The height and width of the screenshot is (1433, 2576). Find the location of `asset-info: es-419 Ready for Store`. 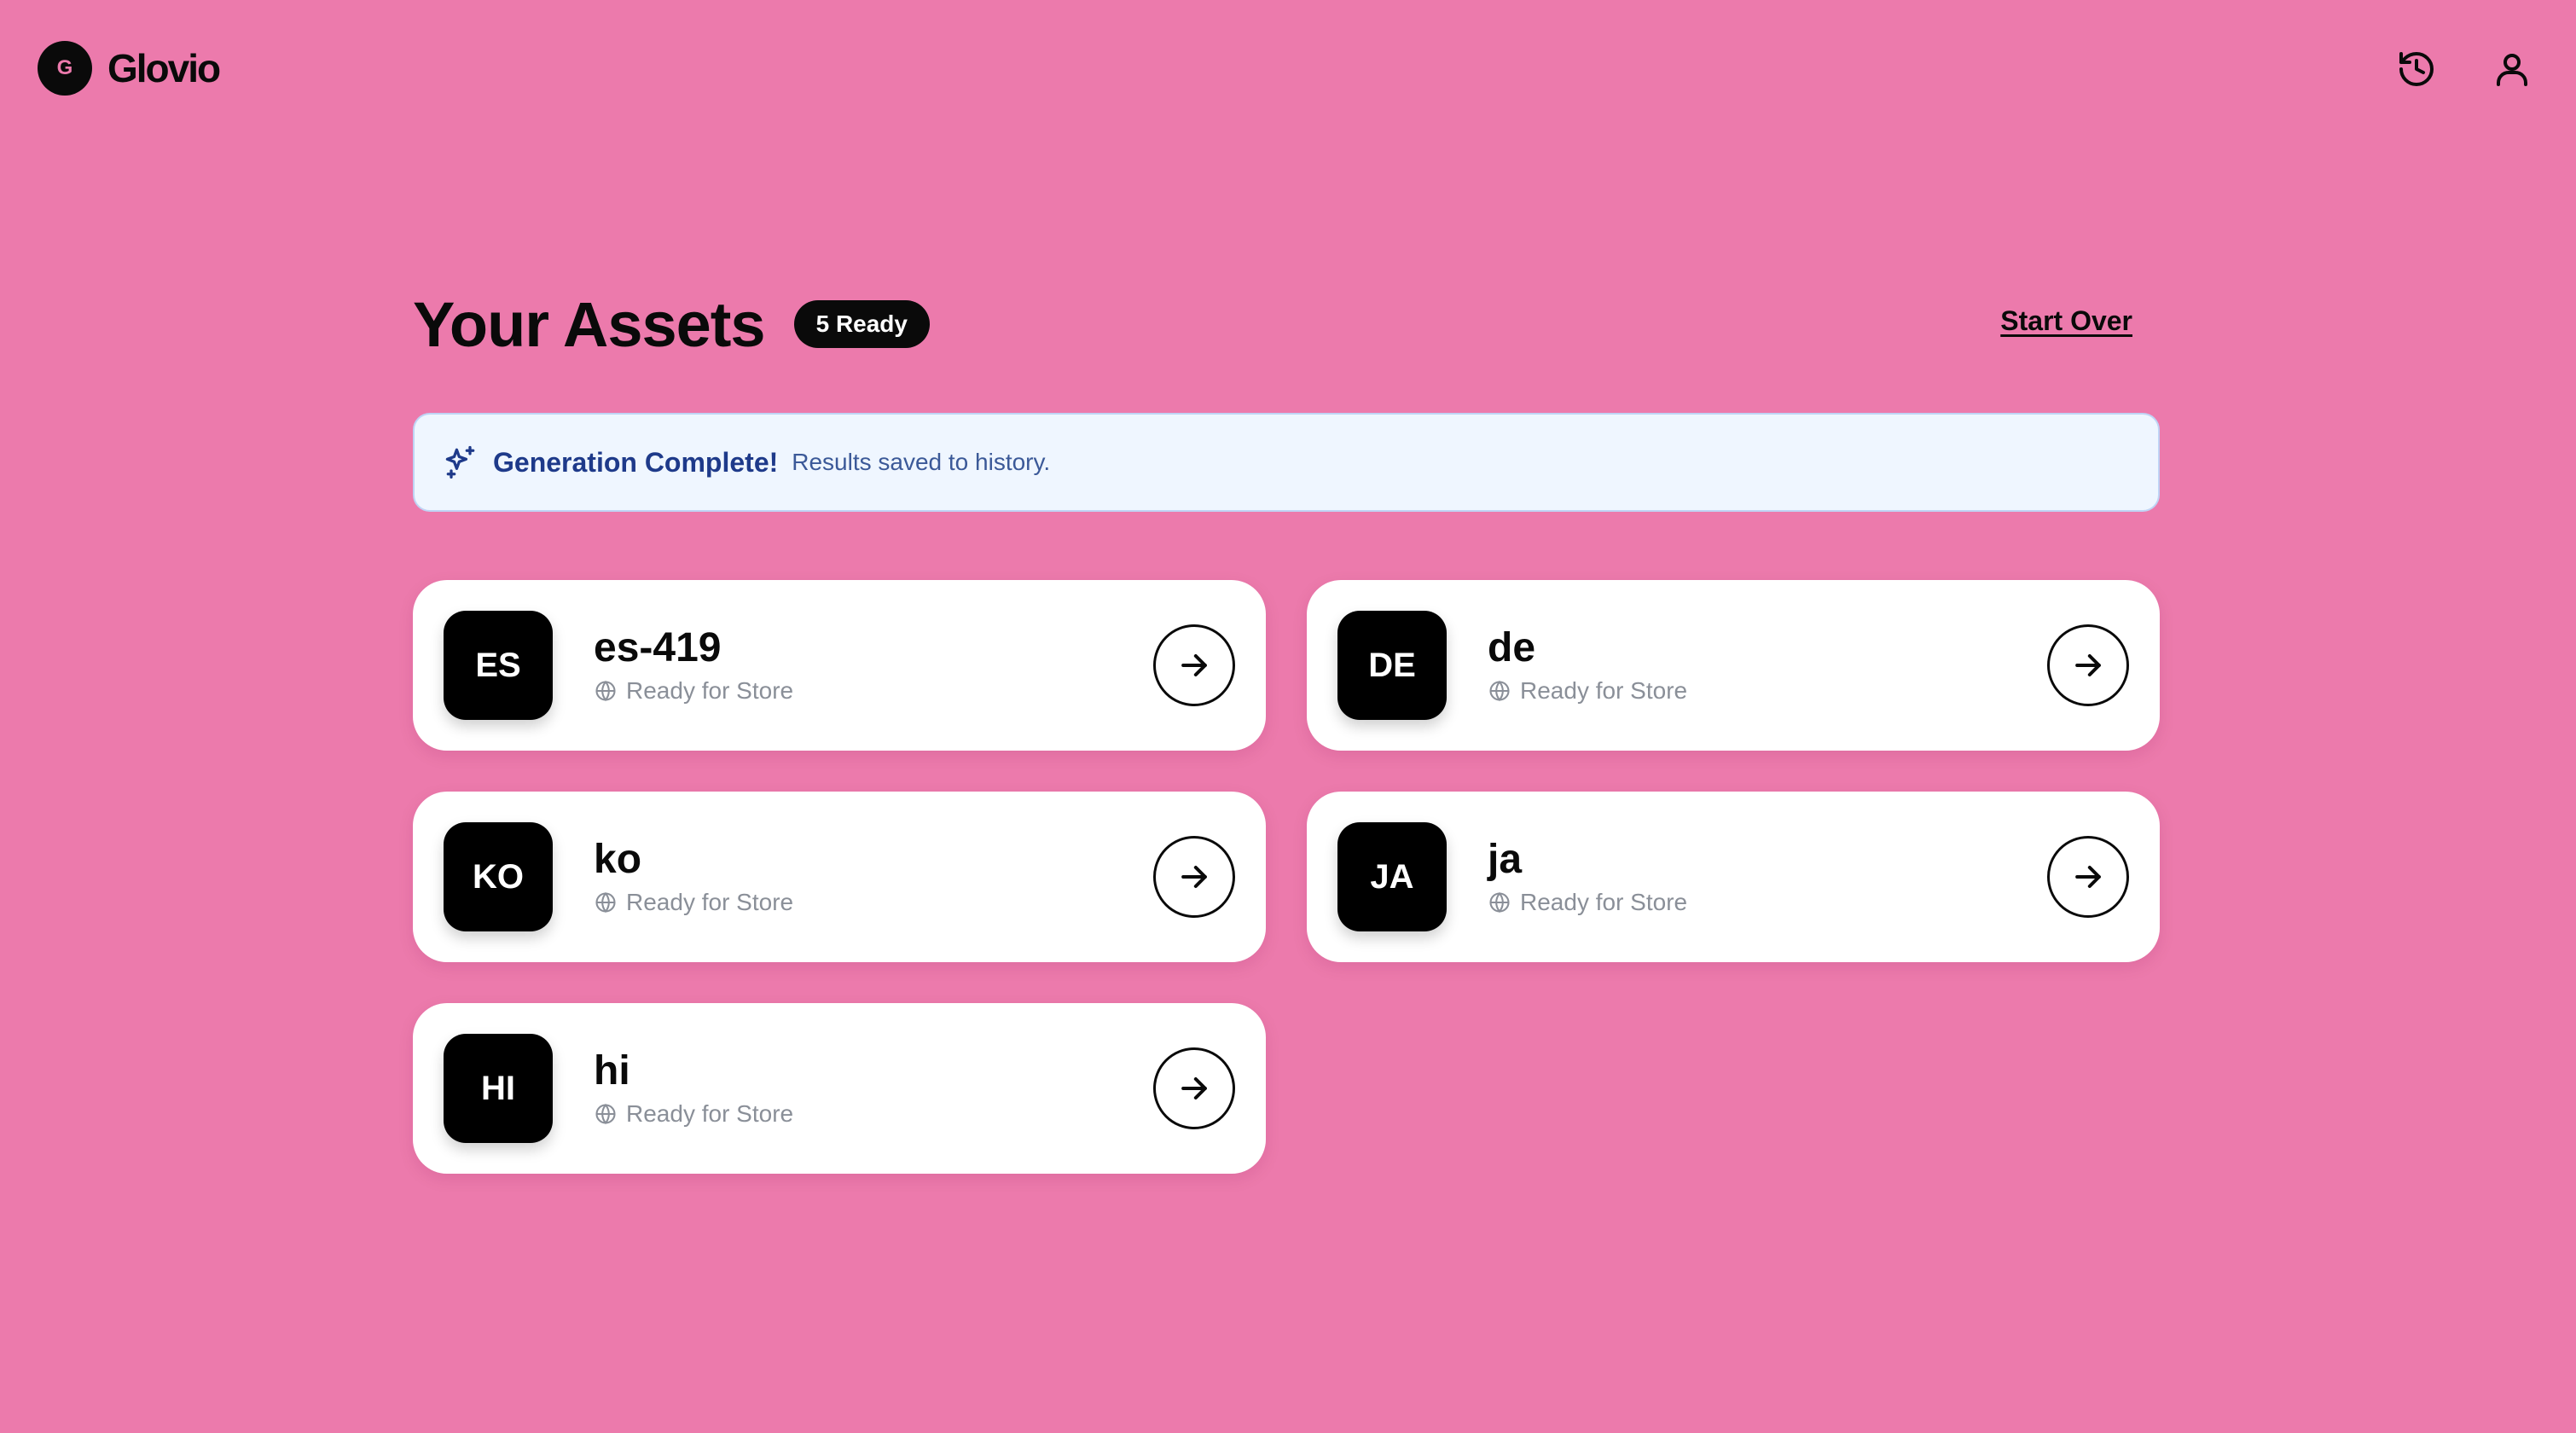

asset-info: es-419 Ready for Store is located at coordinates (693, 664).